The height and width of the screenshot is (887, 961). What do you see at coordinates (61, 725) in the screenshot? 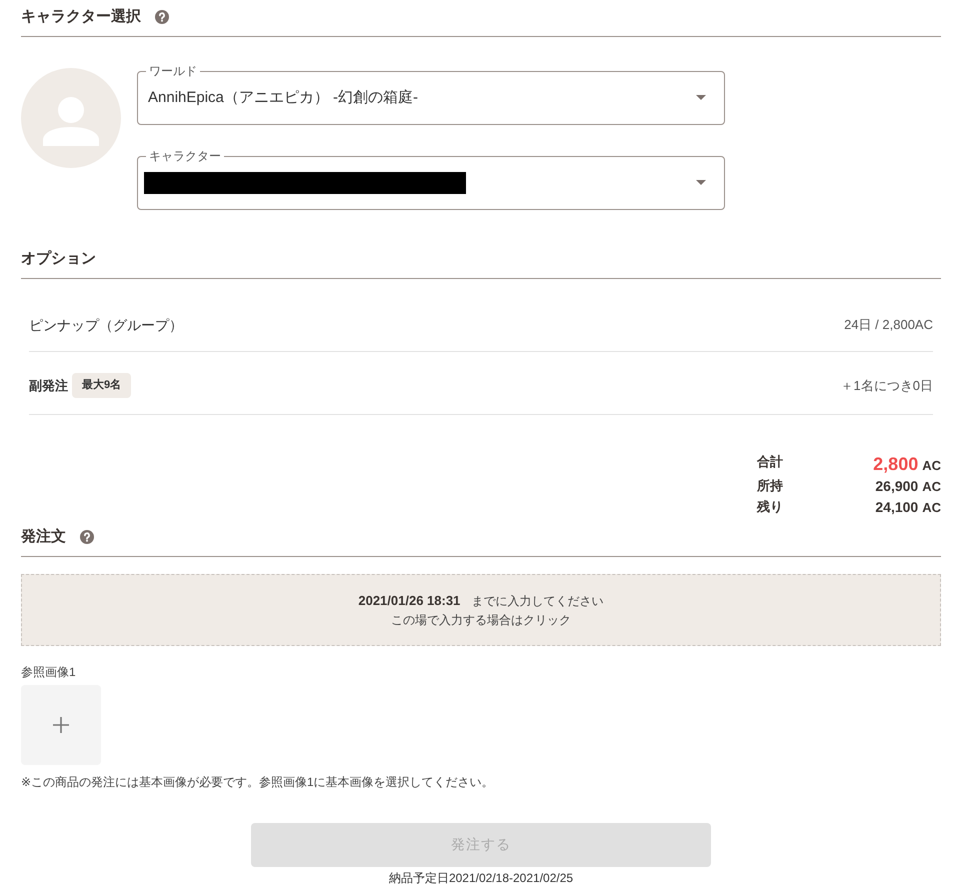
I see `plus-icon` at bounding box center [61, 725].